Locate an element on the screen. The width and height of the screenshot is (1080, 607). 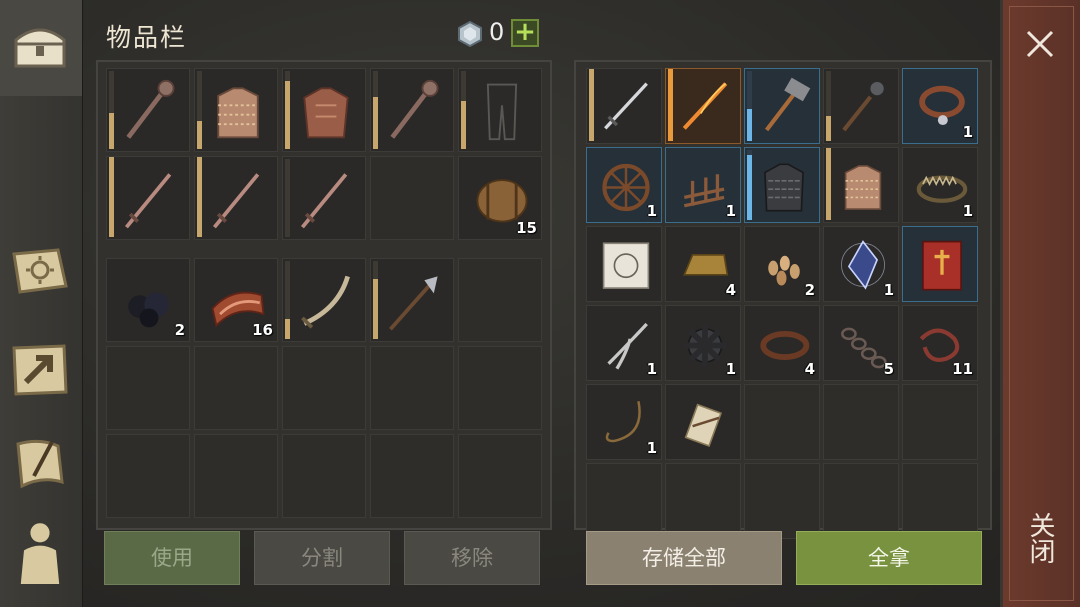
remove-button: 移除 is located at coordinates (472, 558).